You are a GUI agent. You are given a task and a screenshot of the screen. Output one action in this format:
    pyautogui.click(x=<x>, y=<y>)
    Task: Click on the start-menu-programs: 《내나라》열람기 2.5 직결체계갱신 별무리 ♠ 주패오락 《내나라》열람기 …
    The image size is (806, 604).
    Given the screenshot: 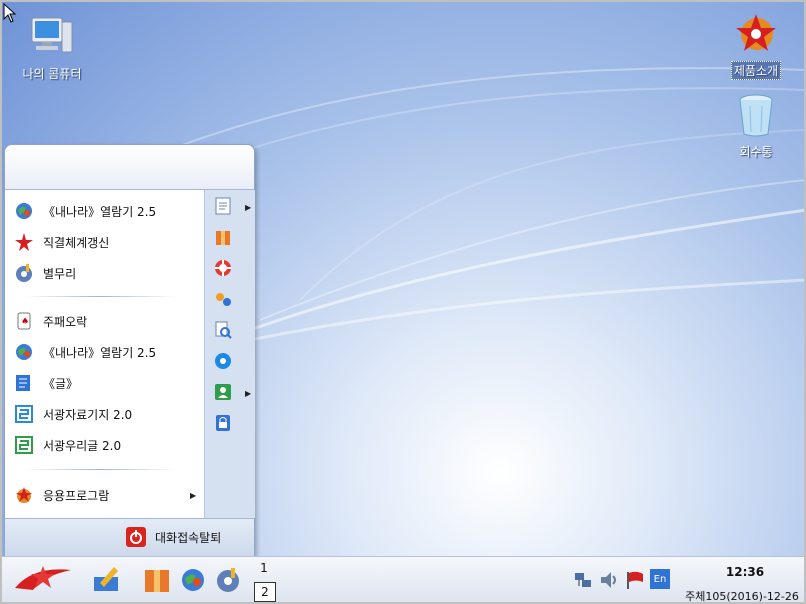 What is the action you would take?
    pyautogui.click(x=104, y=354)
    